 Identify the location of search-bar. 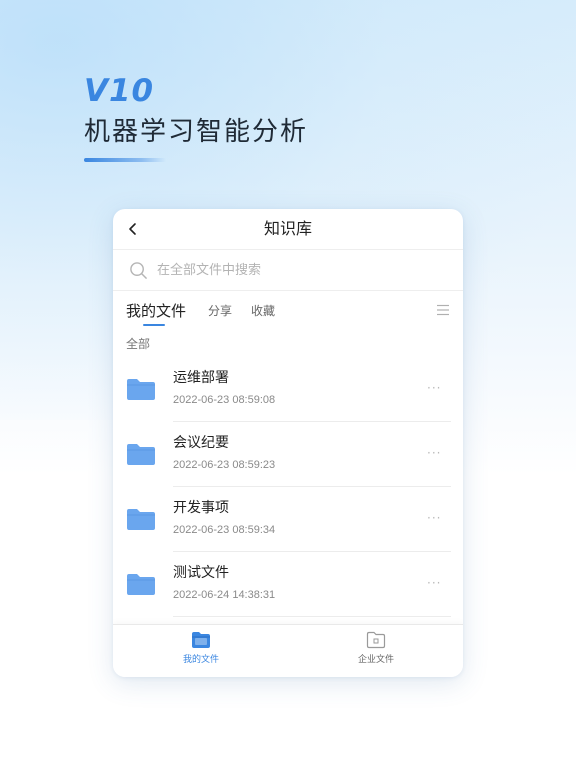
(288, 270).